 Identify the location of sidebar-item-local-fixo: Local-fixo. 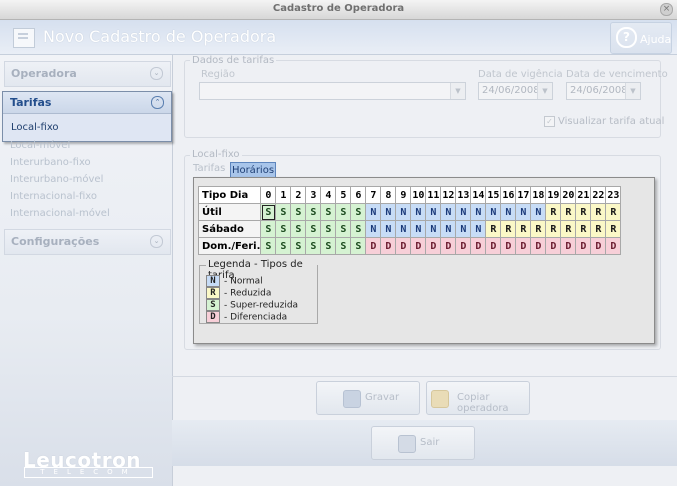
(35, 127).